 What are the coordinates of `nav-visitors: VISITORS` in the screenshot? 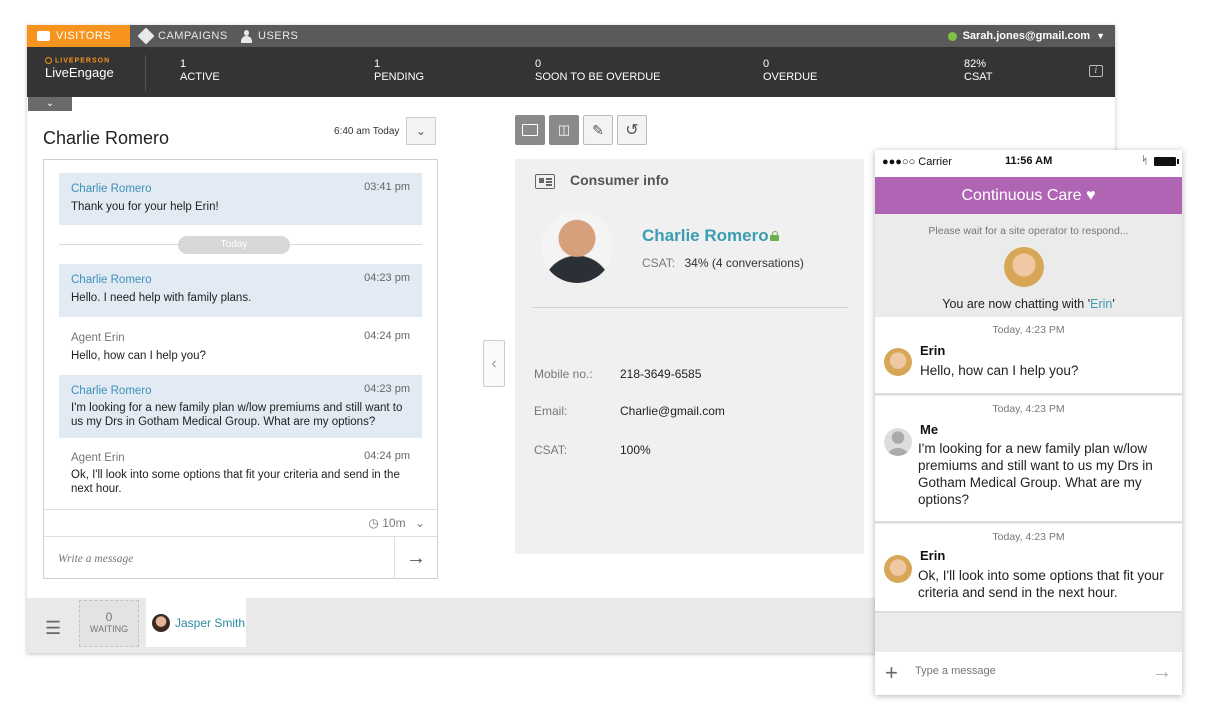 It's located at (78, 36).